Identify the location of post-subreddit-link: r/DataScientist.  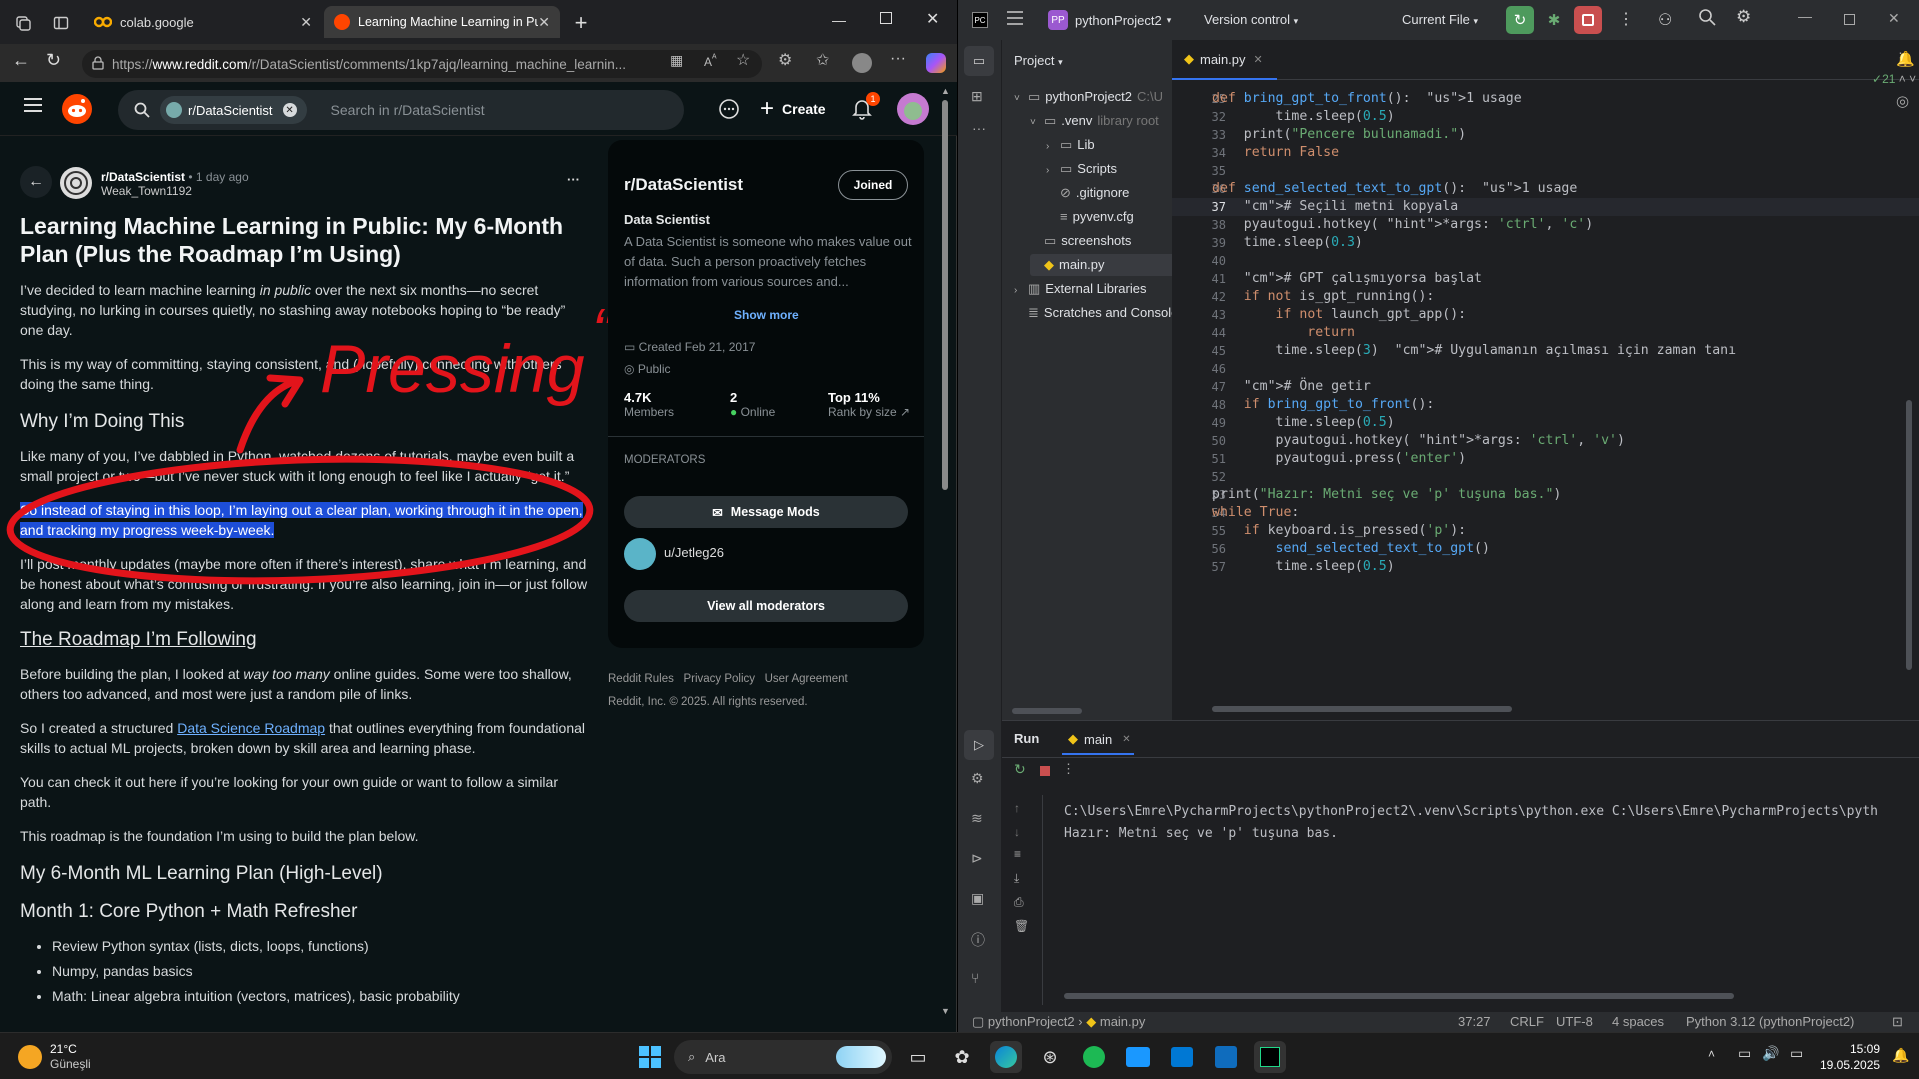
(143, 177).